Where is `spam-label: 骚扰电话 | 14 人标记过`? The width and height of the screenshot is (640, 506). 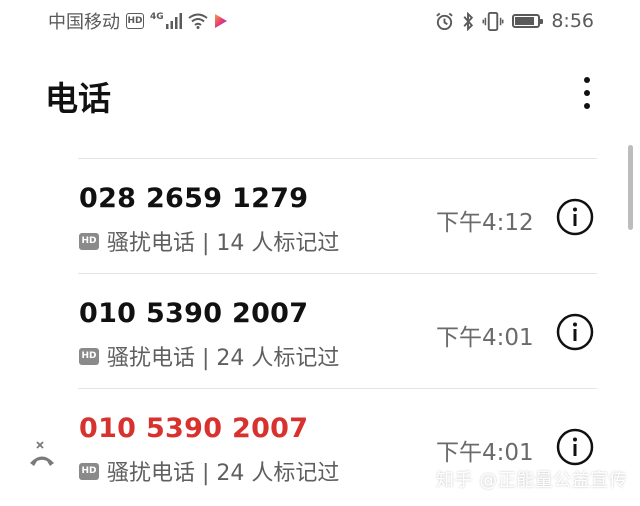
spam-label: 骚扰电话 | 14 人标记过 is located at coordinates (223, 243).